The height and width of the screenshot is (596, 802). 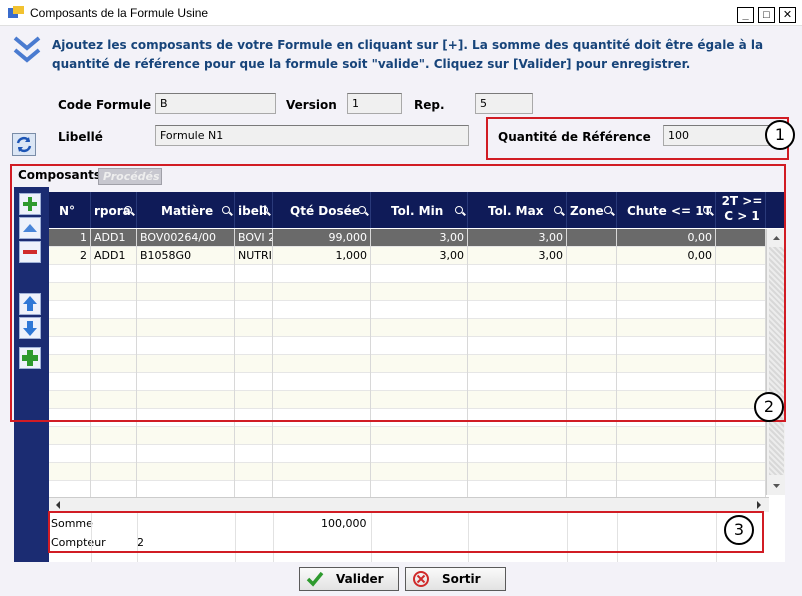 I want to click on maximize-button: □, so click(x=766, y=15).